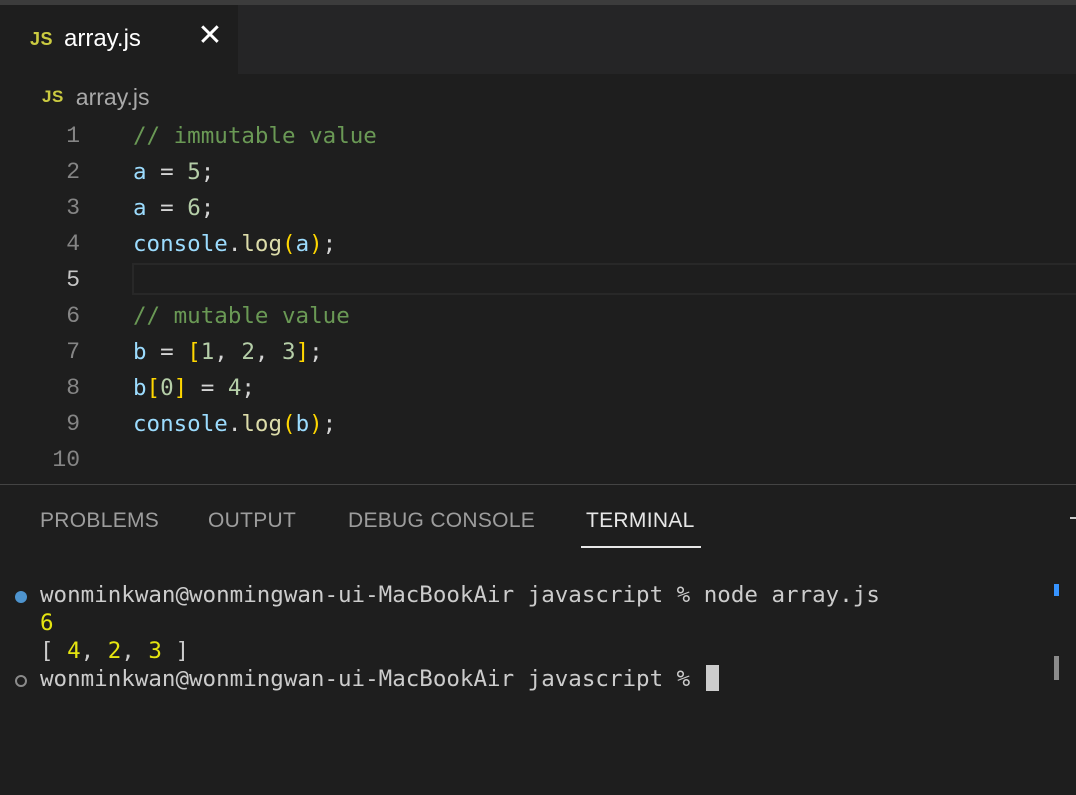 Image resolution: width=1076 pixels, height=795 pixels. What do you see at coordinates (194, 388) in the screenshot?
I see `code-text: b[0] = 4;` at bounding box center [194, 388].